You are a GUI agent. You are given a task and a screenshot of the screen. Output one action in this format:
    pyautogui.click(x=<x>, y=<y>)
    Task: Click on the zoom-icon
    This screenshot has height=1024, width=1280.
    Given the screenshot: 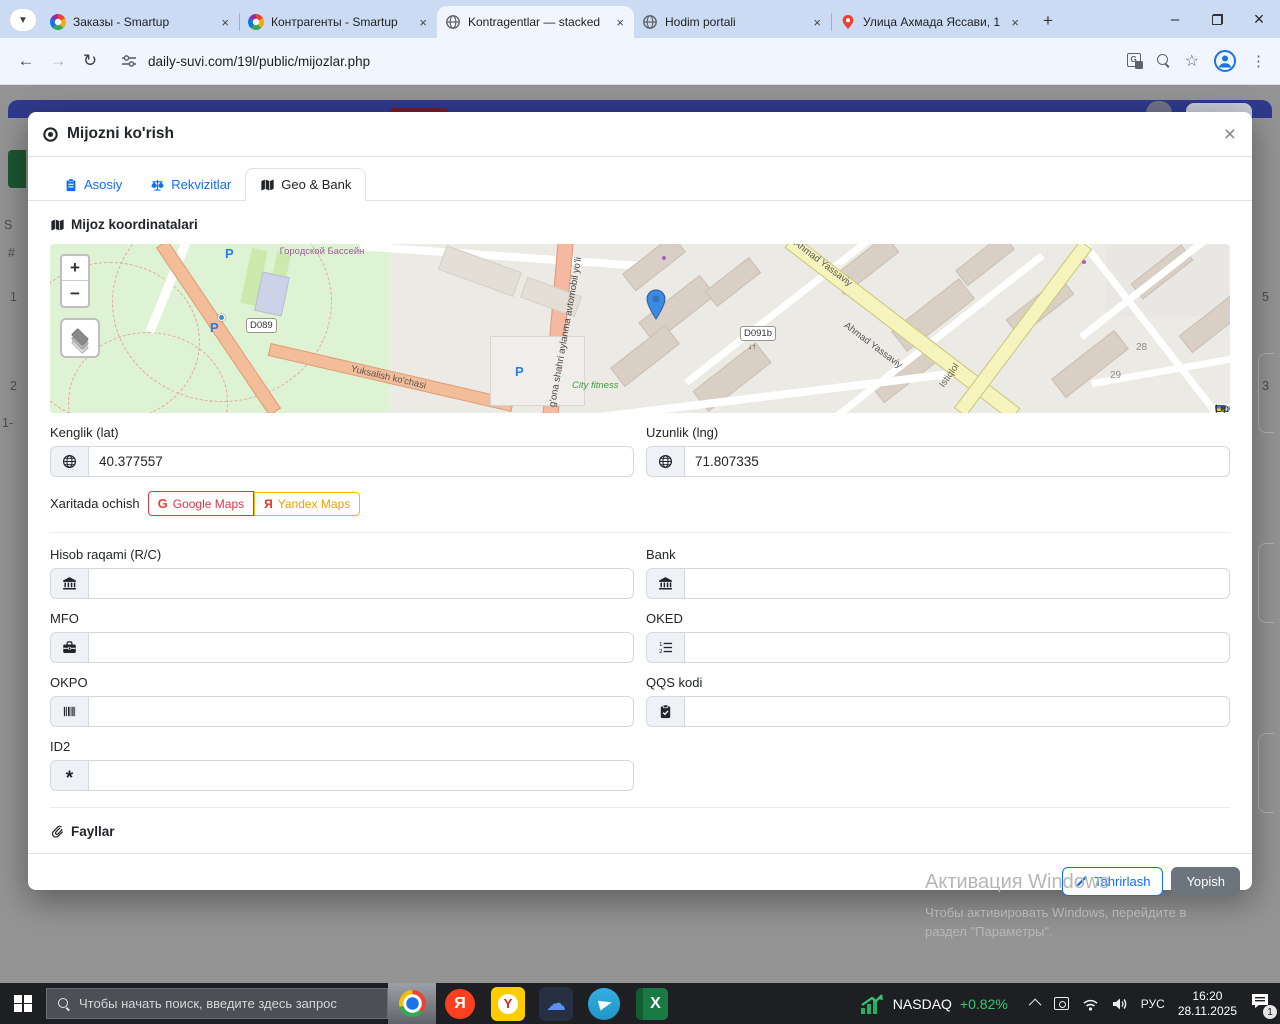 What is the action you would take?
    pyautogui.click(x=1163, y=61)
    